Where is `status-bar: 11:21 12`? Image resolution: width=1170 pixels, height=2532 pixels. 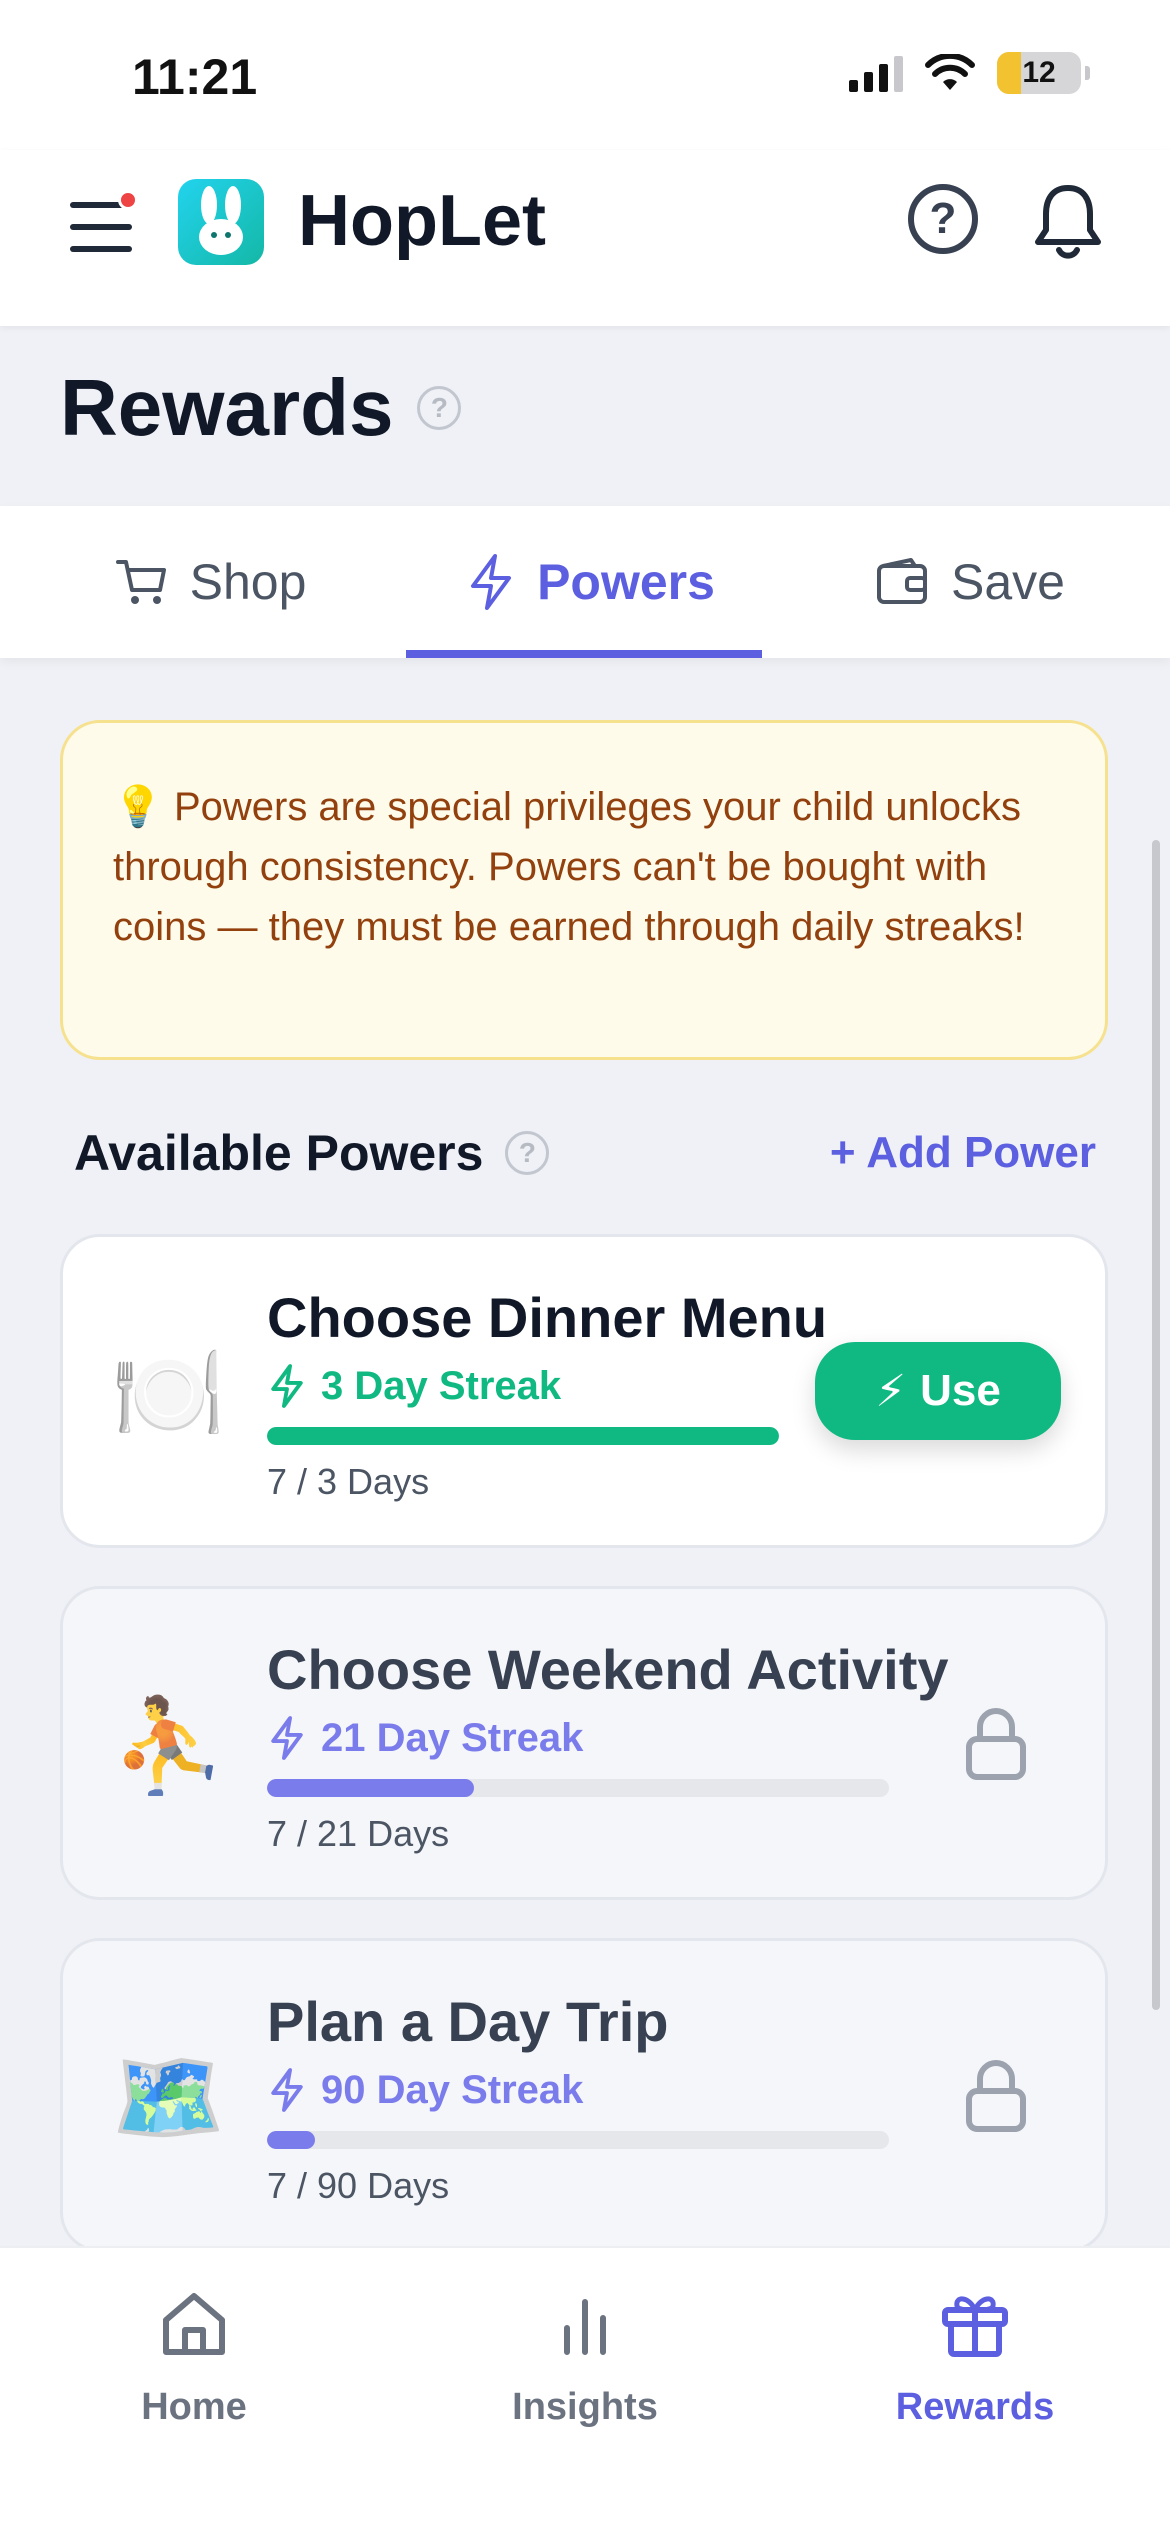 status-bar: 11:21 12 is located at coordinates (585, 75).